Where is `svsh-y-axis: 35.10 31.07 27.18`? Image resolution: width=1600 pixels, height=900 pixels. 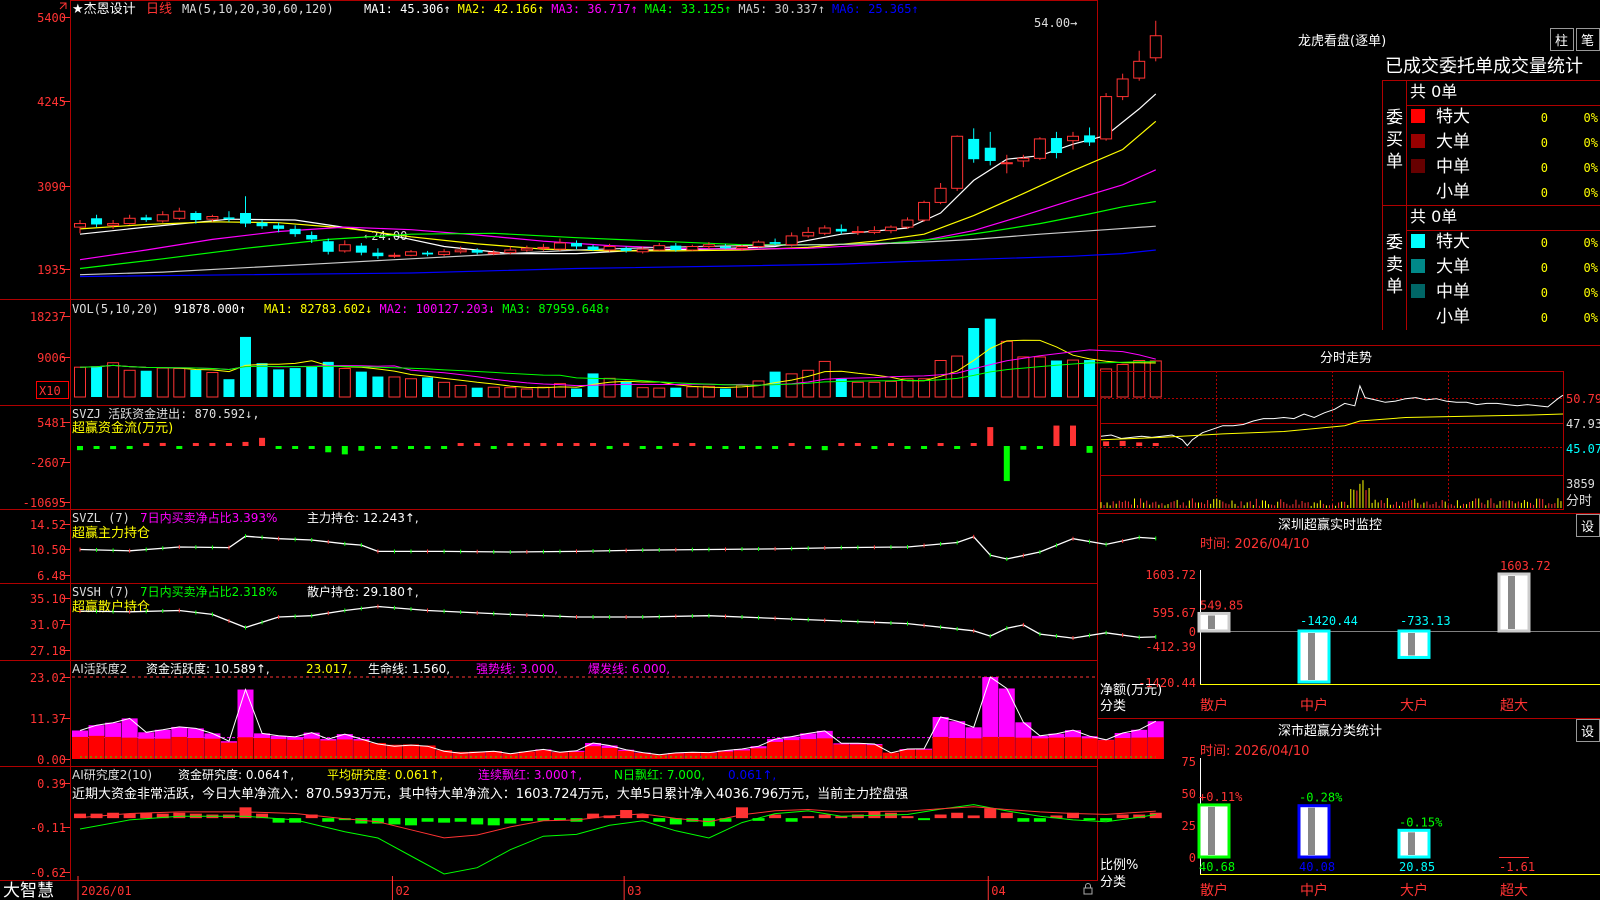 svsh-y-axis: 35.10 31.07 27.18 is located at coordinates (50, 625).